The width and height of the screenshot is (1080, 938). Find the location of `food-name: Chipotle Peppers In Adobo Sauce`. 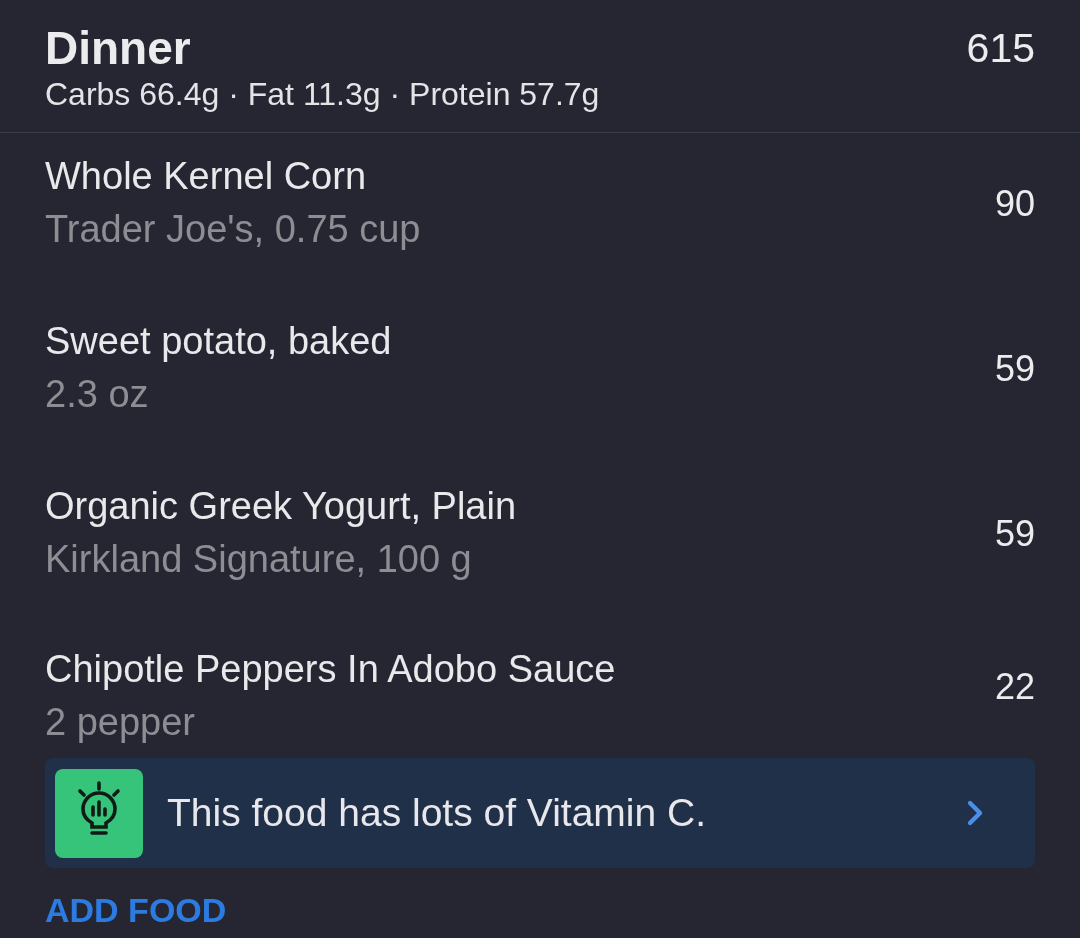

food-name: Chipotle Peppers In Adobo Sauce is located at coordinates (330, 669).